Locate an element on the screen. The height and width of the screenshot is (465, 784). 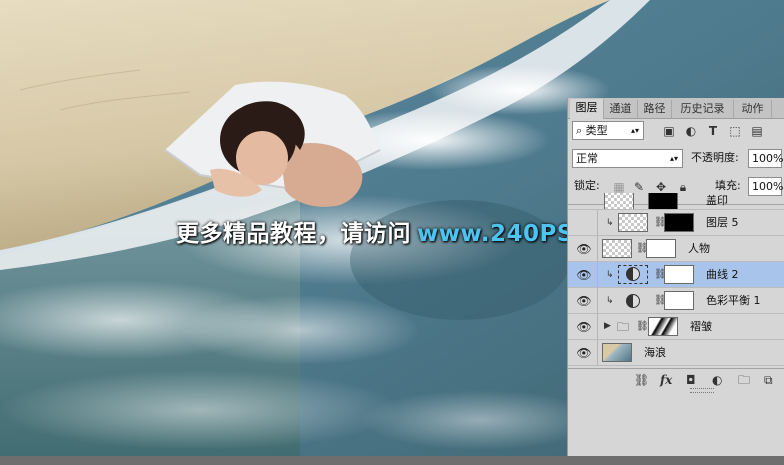
status-strip is located at coordinates (392, 460).